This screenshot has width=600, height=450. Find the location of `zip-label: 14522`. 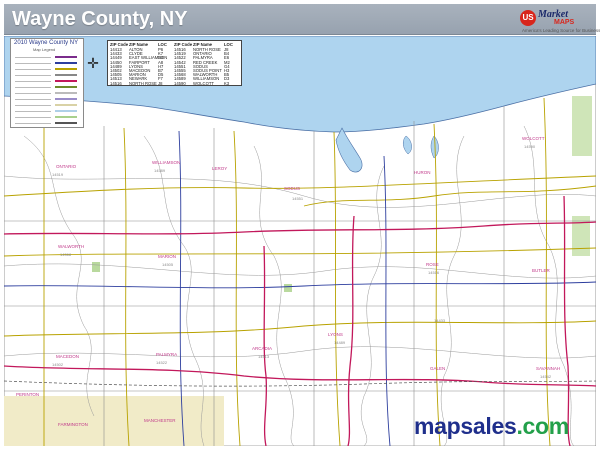

zip-label: 14522 is located at coordinates (162, 362).